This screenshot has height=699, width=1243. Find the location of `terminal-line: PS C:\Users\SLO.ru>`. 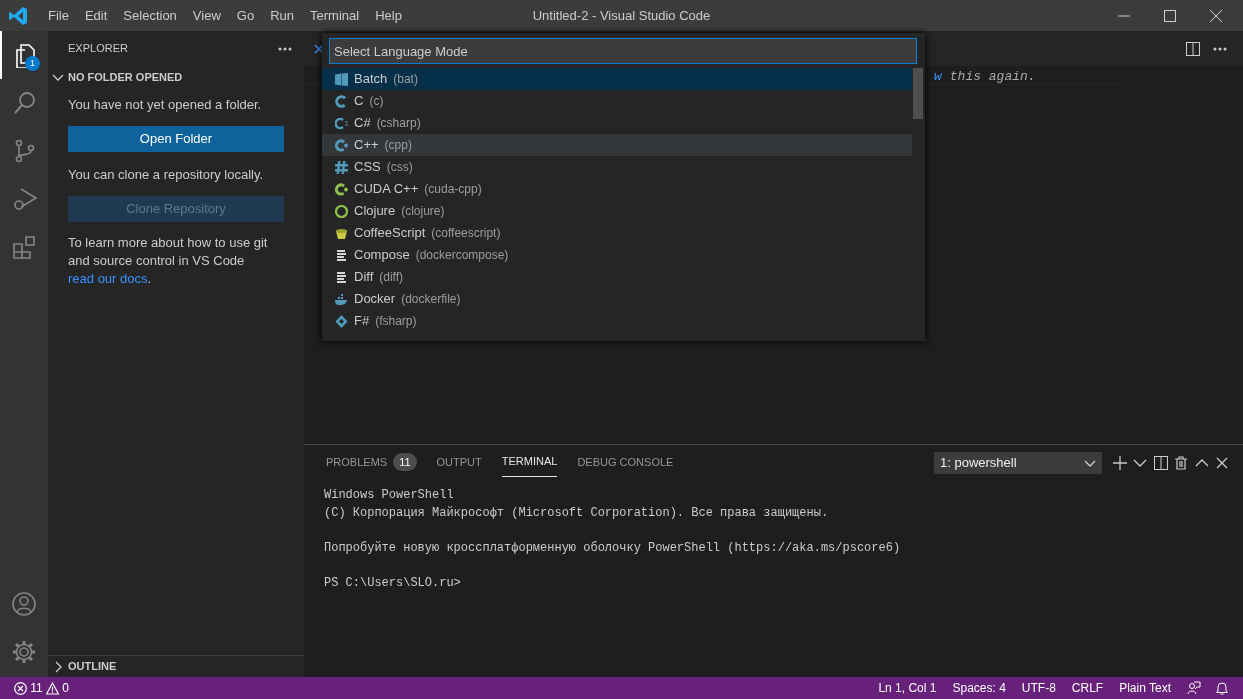

terminal-line: PS C:\Users\SLO.ru> is located at coordinates (393, 583).